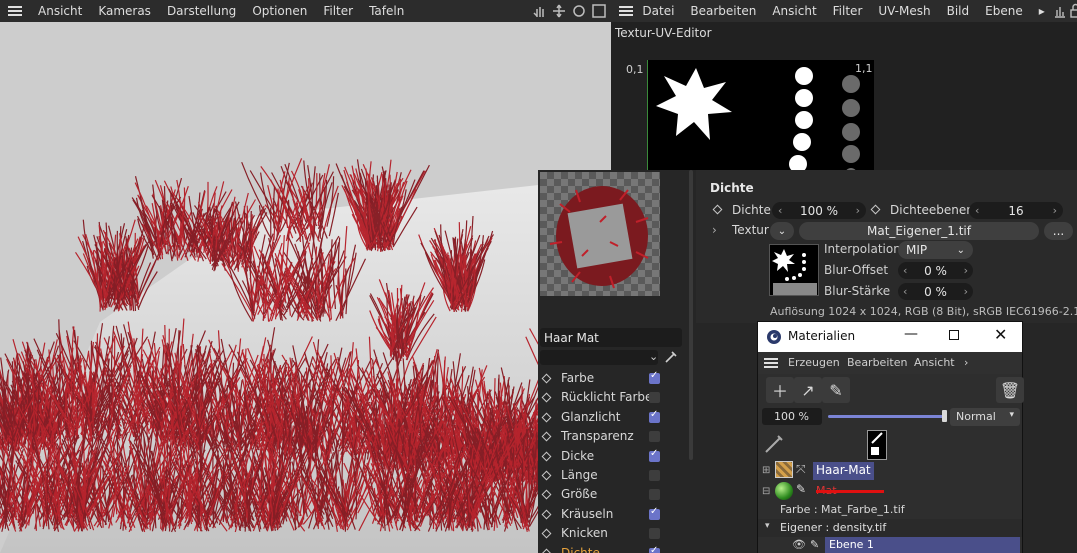 The width and height of the screenshot is (1077, 553). I want to click on blur-staerke-field: ‹ 0 % ›, so click(935, 291).